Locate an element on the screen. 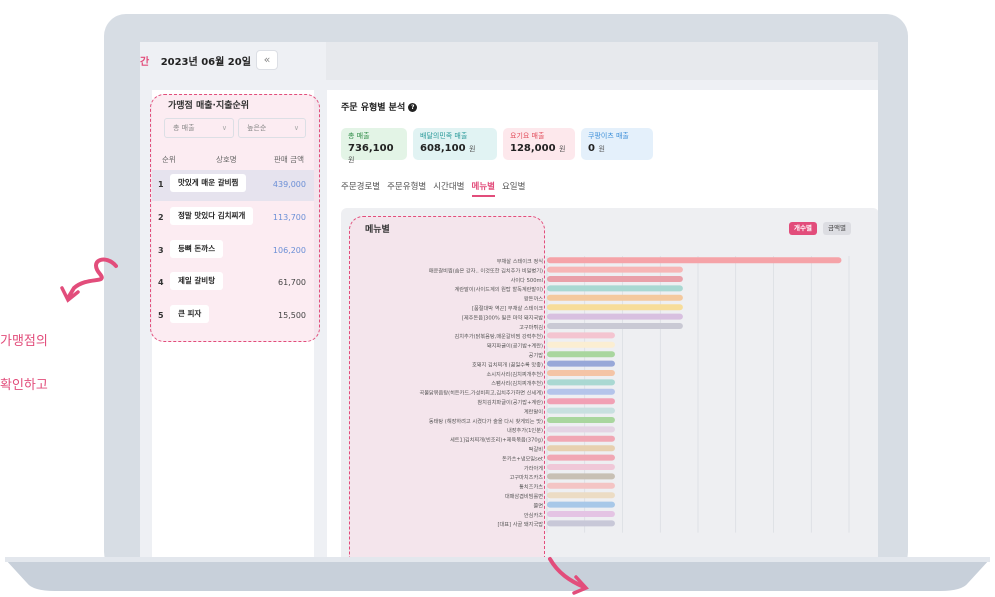 This screenshot has height=597, width=995. menu-label: 가라아게 is located at coordinates (533, 468).